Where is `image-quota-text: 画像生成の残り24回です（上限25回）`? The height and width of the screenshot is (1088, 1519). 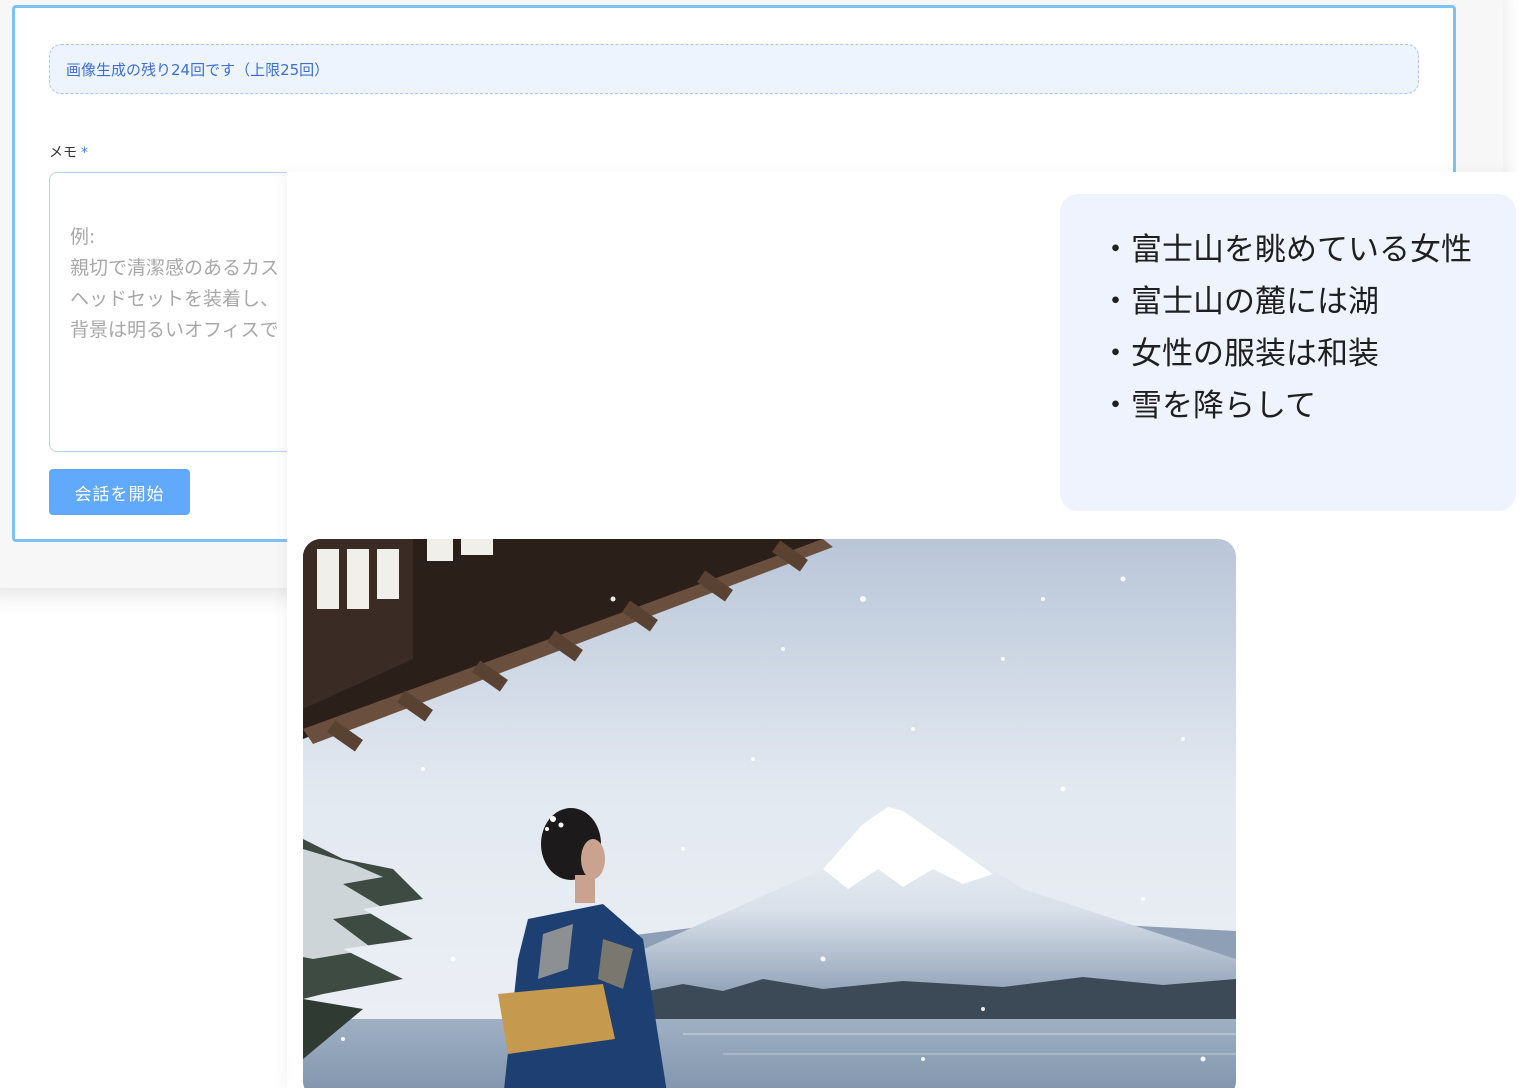 image-quota-text: 画像生成の残り24回です（上限25回） is located at coordinates (198, 69).